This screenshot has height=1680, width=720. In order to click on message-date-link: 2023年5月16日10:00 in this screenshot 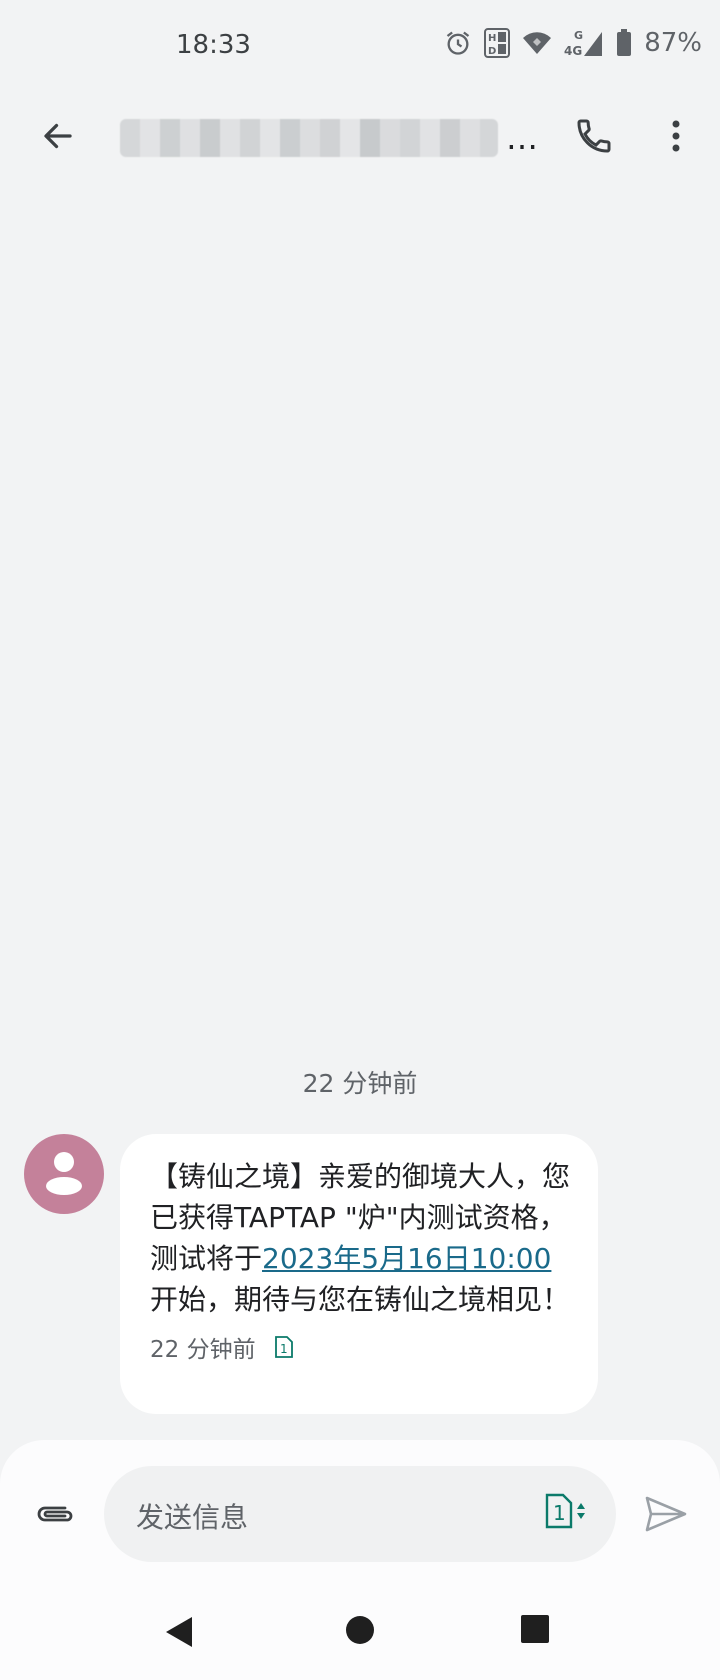, I will do `click(406, 1258)`.